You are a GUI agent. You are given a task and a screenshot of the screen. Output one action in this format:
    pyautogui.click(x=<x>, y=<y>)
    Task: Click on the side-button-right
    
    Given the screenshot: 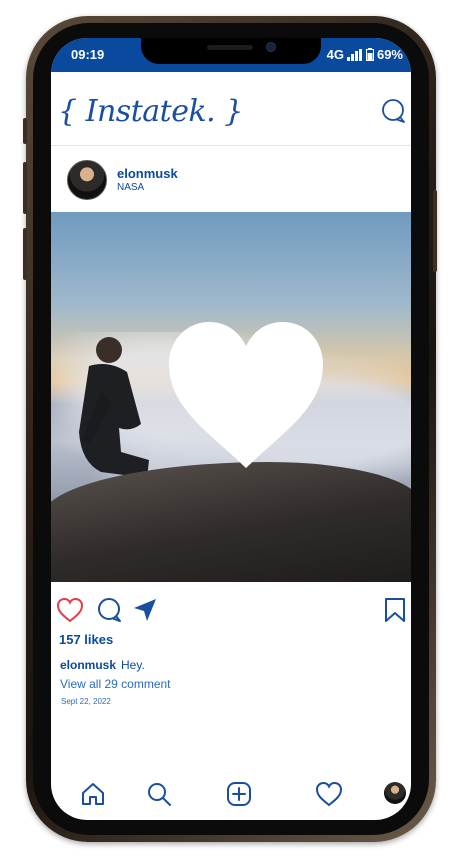 What is the action you would take?
    pyautogui.click(x=435, y=231)
    